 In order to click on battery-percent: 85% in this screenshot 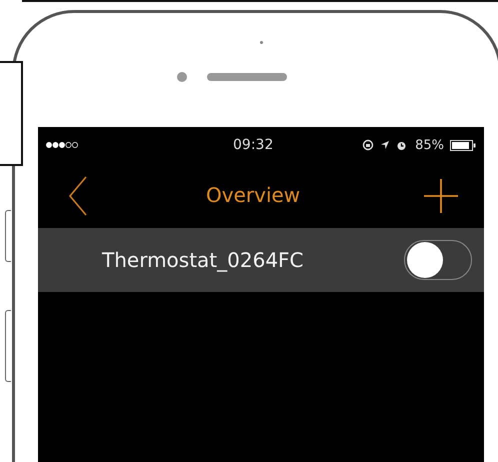, I will do `click(429, 145)`.